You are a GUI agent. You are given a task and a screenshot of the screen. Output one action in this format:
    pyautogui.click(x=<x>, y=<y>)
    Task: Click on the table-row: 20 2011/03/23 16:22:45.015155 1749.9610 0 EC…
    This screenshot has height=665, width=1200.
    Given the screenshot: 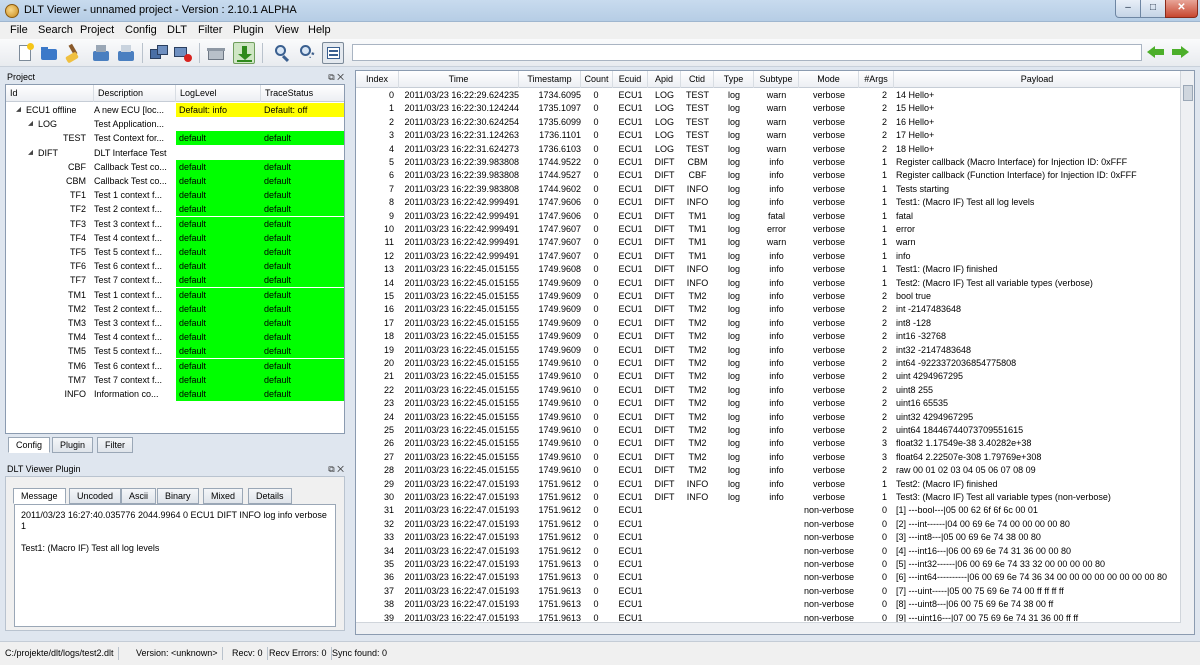 What is the action you would take?
    pyautogui.click(x=768, y=363)
    